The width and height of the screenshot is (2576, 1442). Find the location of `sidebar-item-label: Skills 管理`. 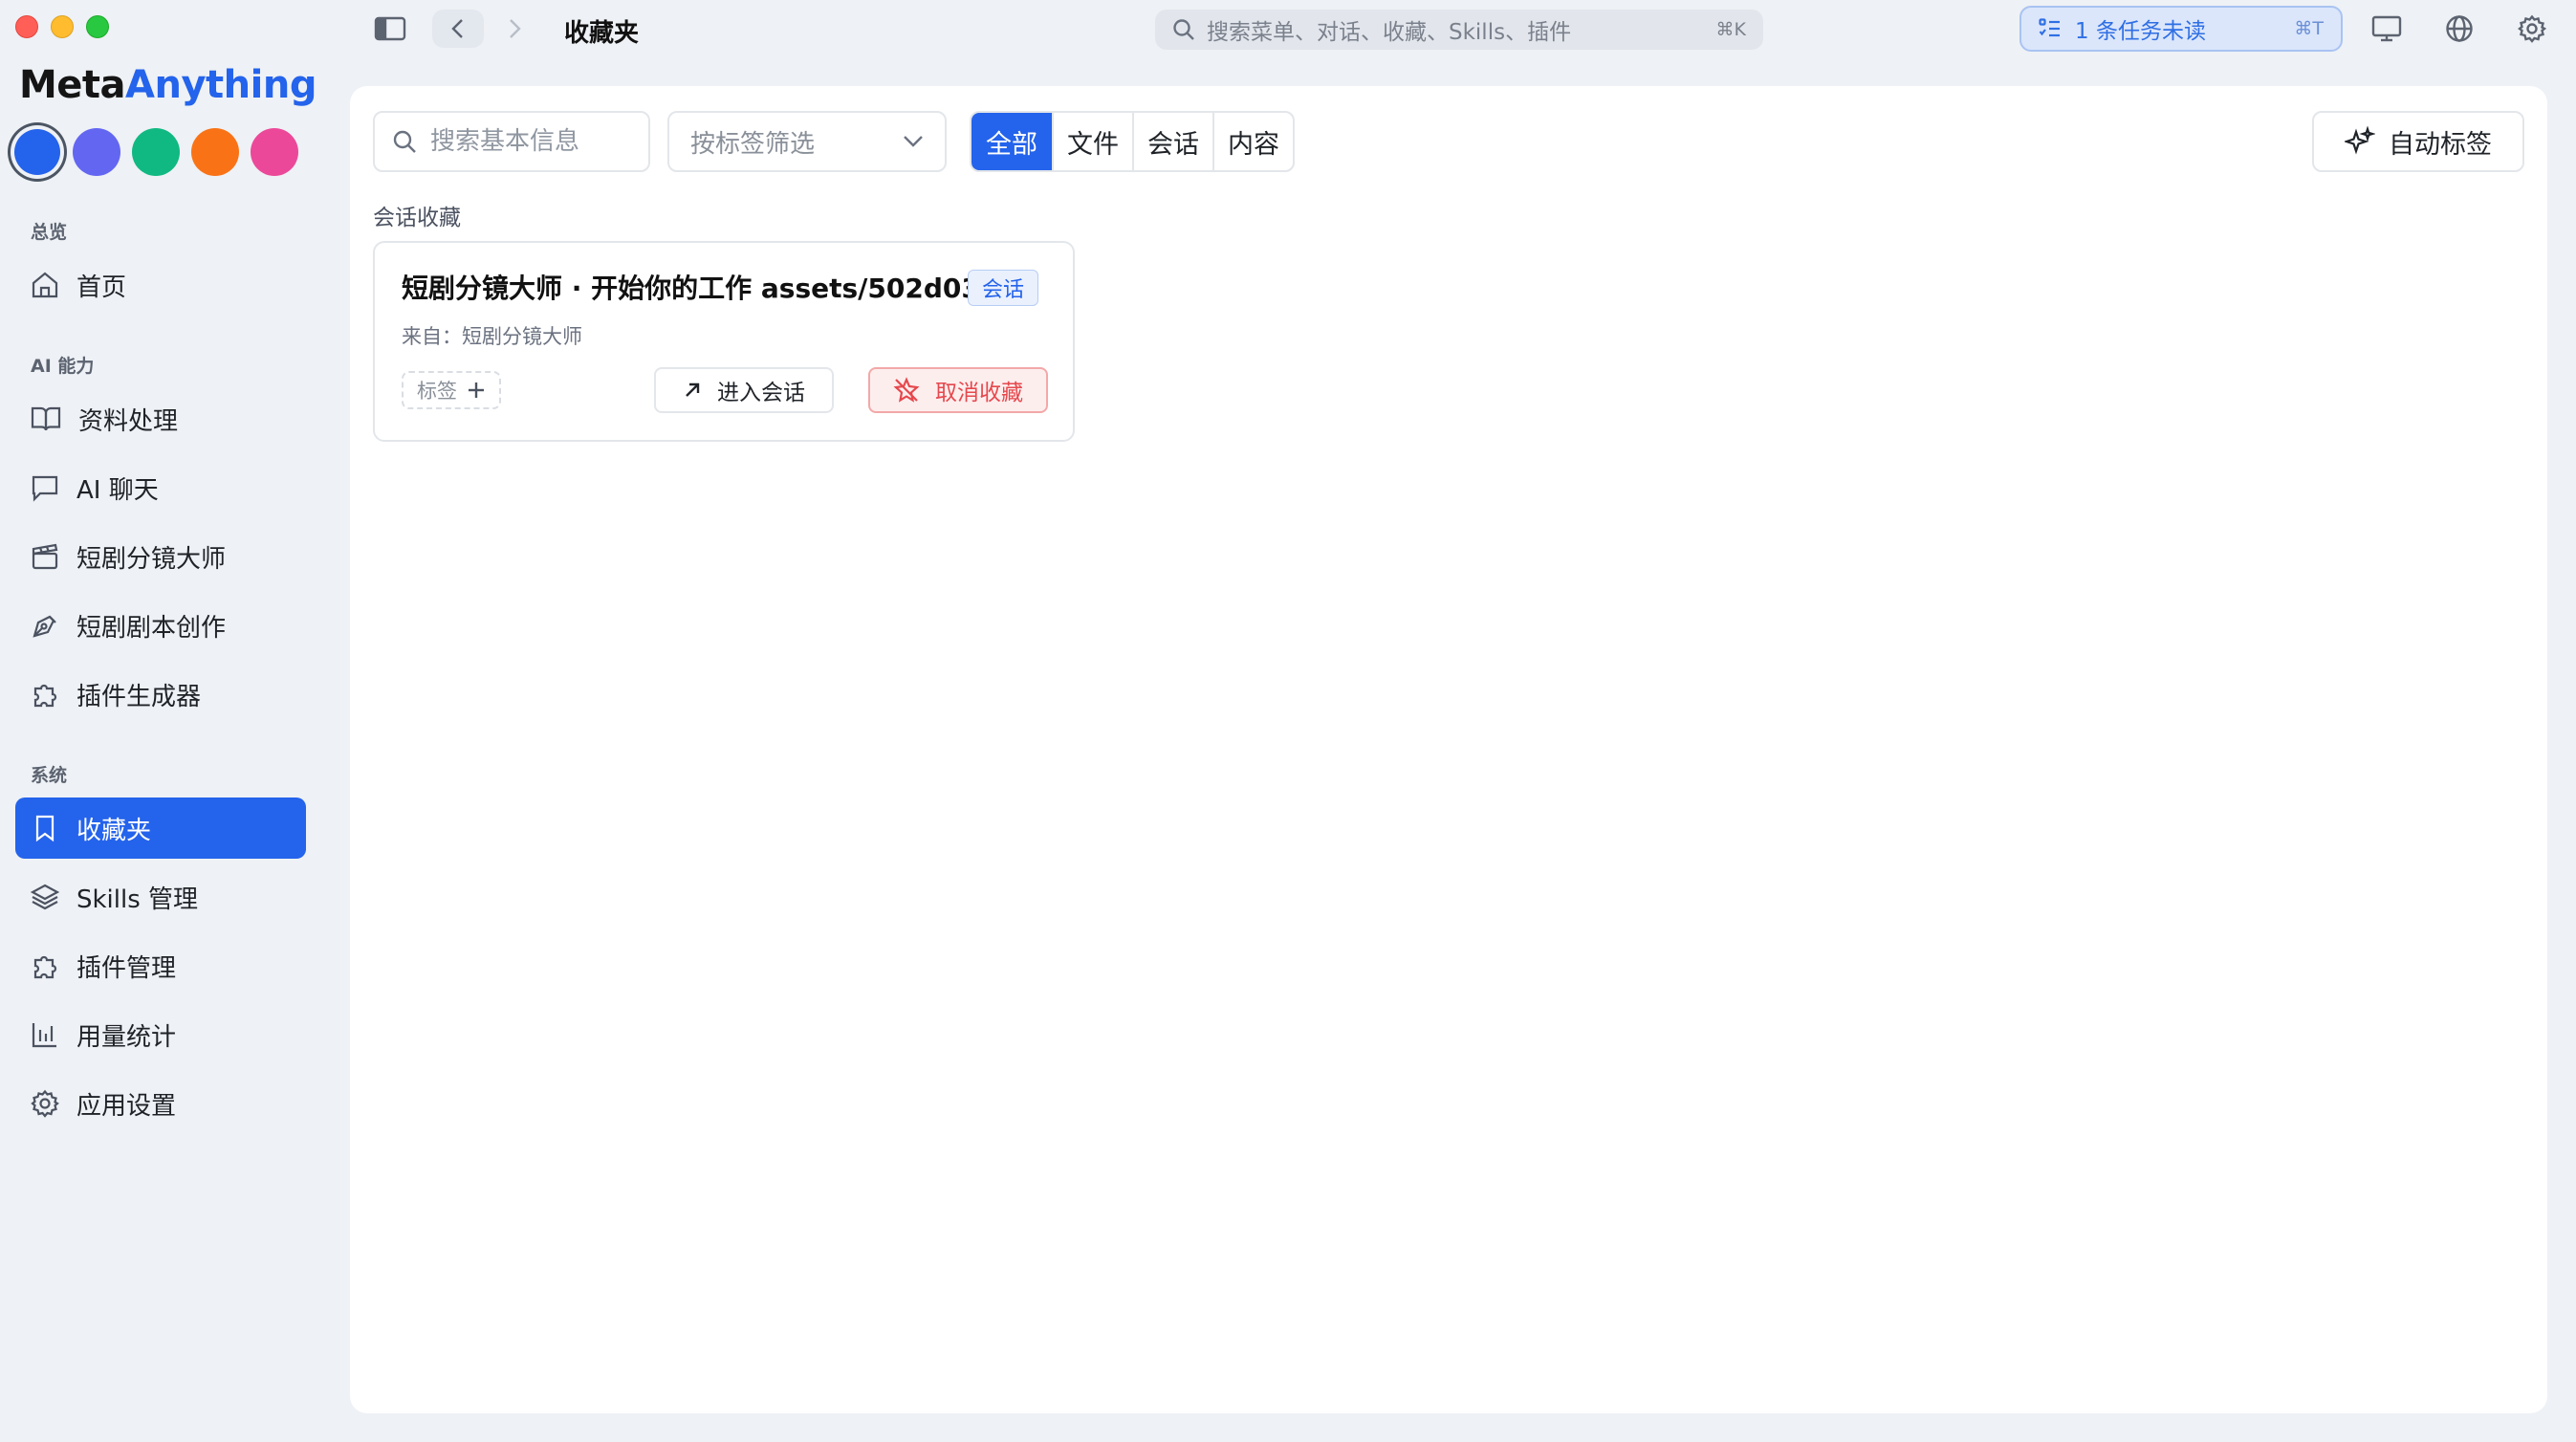

sidebar-item-label: Skills 管理 is located at coordinates (137, 899).